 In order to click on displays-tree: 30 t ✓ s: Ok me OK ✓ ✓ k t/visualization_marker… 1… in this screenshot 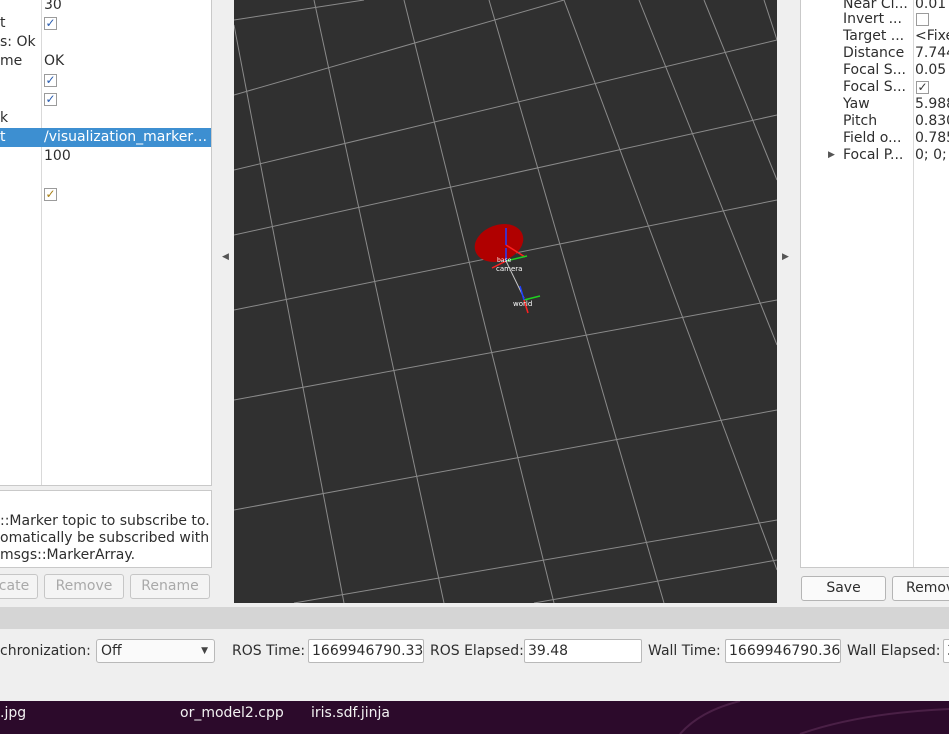, I will do `click(106, 243)`.